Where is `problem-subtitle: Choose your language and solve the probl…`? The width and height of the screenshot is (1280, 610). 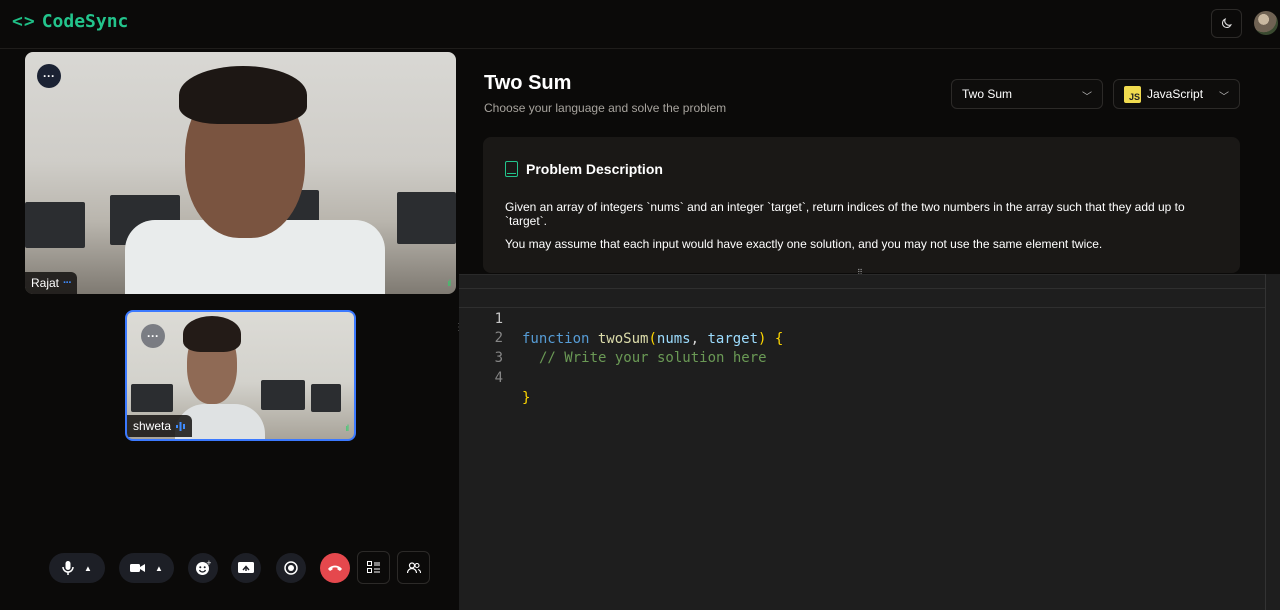
problem-subtitle: Choose your language and solve the probl… is located at coordinates (605, 108).